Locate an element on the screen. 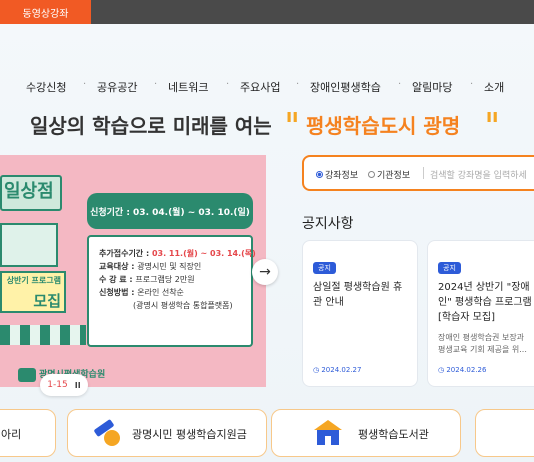 This screenshot has width=534, height=462. slogan-text: 일상의 학습으로 미래를 여는 is located at coordinates (151, 126).